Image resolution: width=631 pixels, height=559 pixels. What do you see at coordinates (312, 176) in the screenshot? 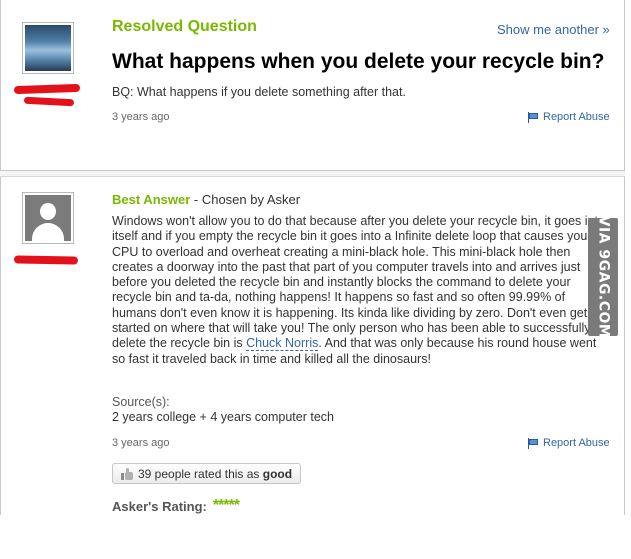
I see `section-divider-lower` at bounding box center [312, 176].